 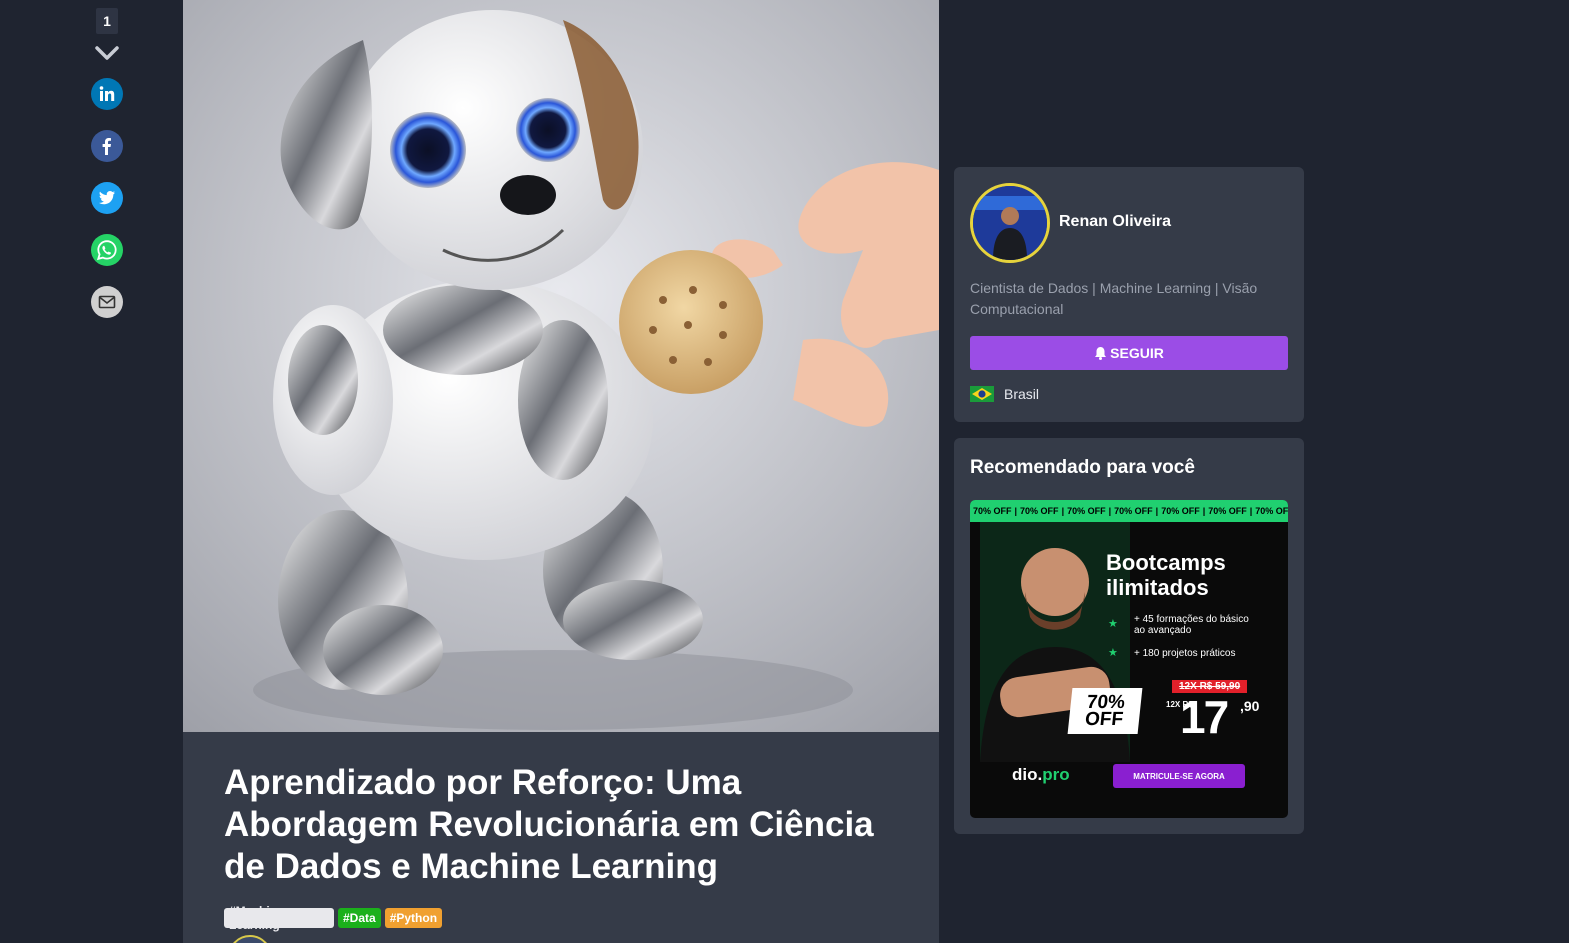 I want to click on chevron-down-icon, so click(x=107, y=54).